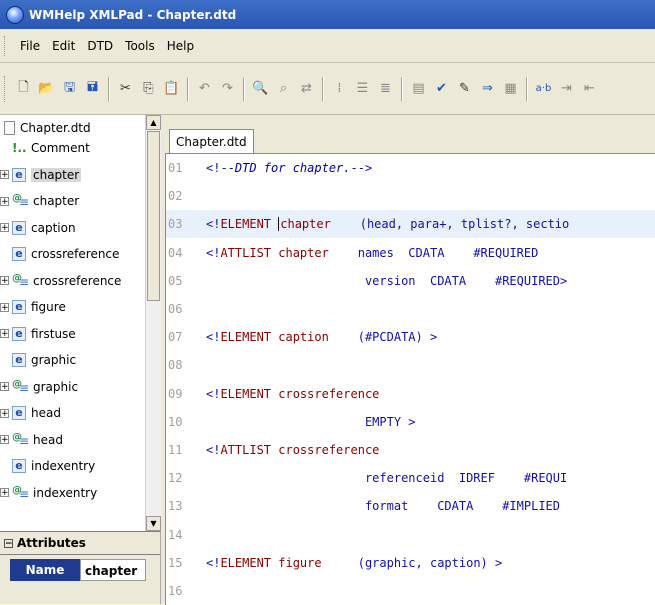  I want to click on find-next-icon: ⌕, so click(283, 88).